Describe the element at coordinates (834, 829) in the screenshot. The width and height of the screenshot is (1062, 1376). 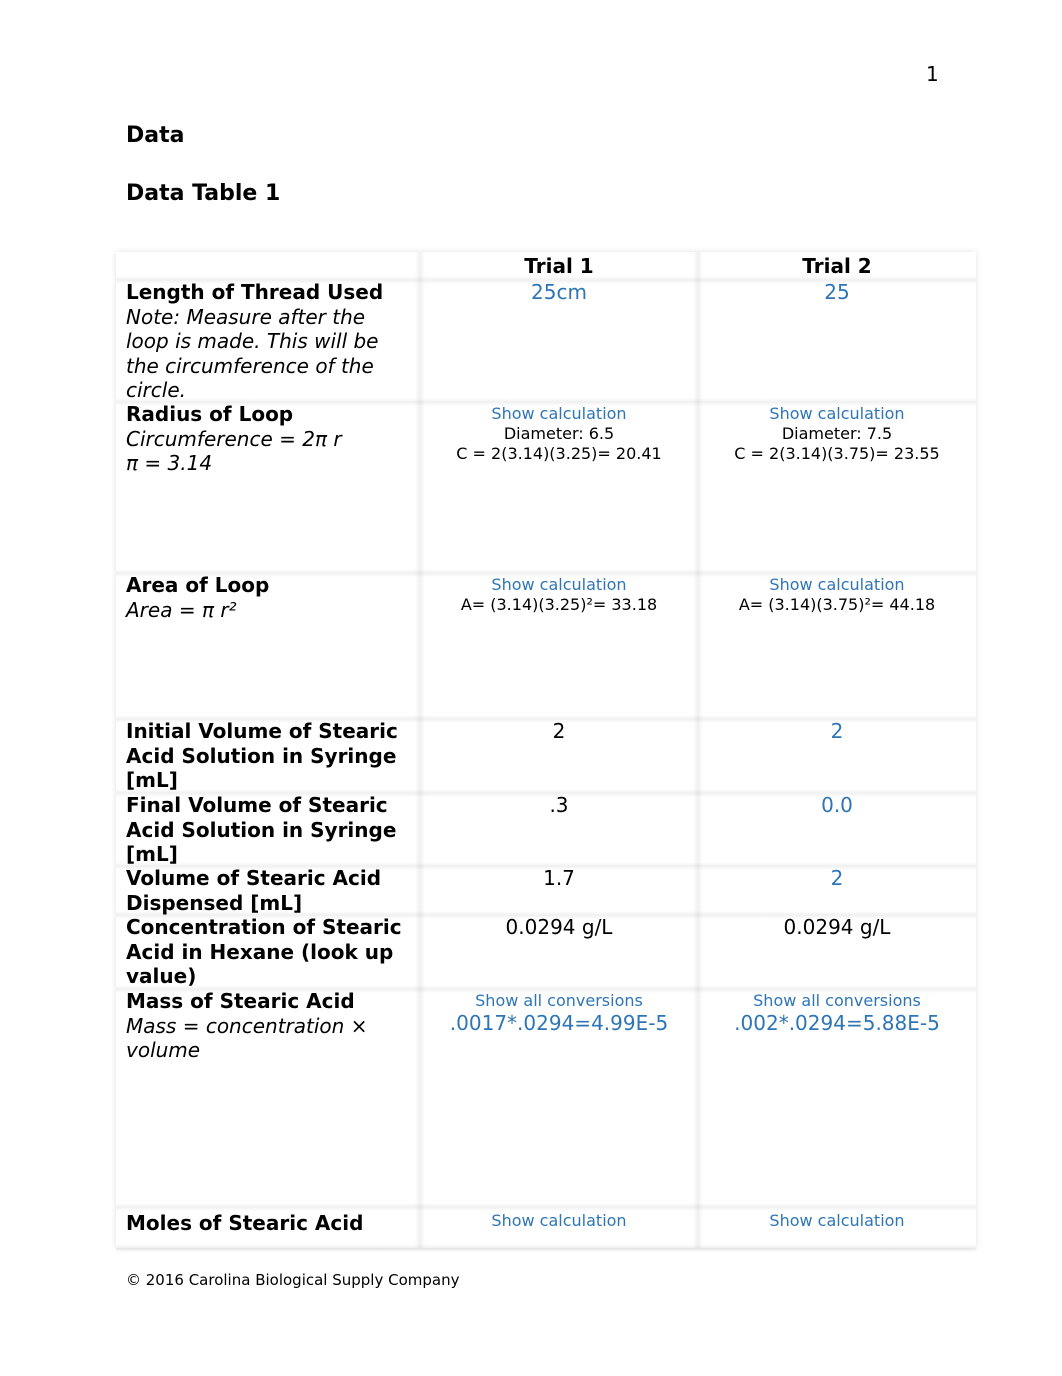
I see `trial-2-cell: 0.0` at that location.